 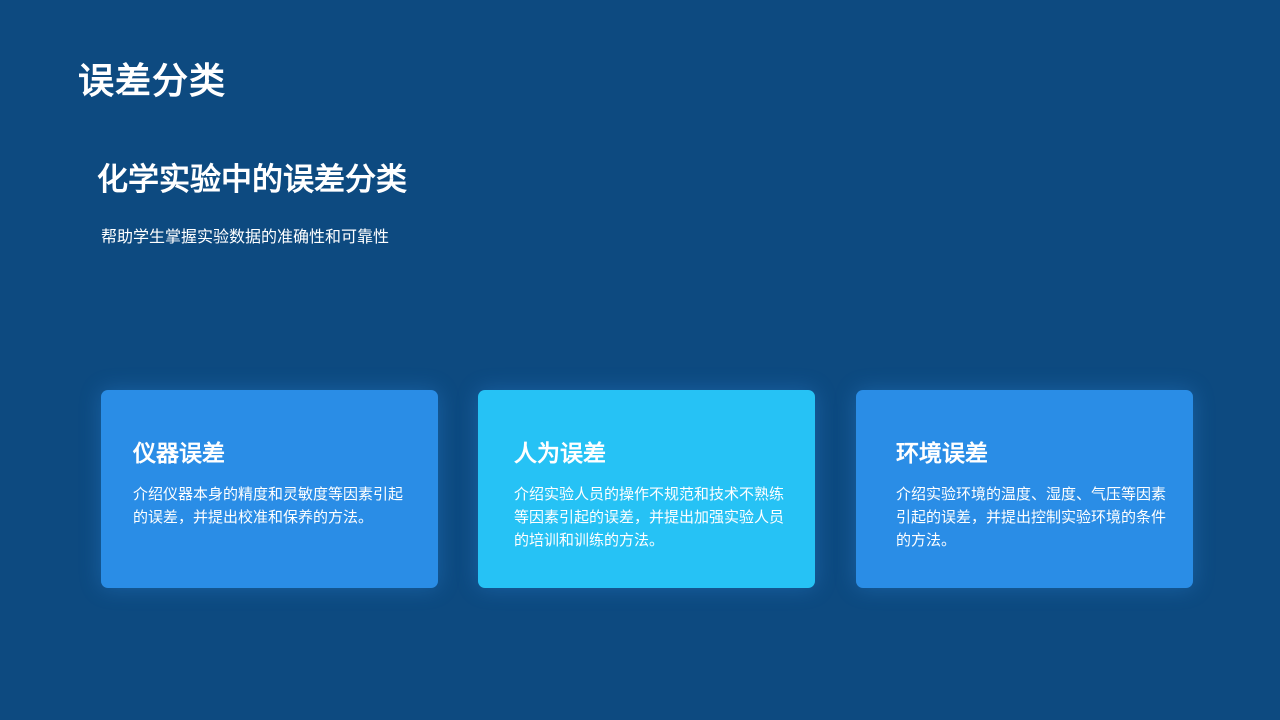 I want to click on card-body: 介绍仪器本身的精度和灵敏度等因素引起的误差，并提出校准和保养的方法。, so click(x=268, y=505).